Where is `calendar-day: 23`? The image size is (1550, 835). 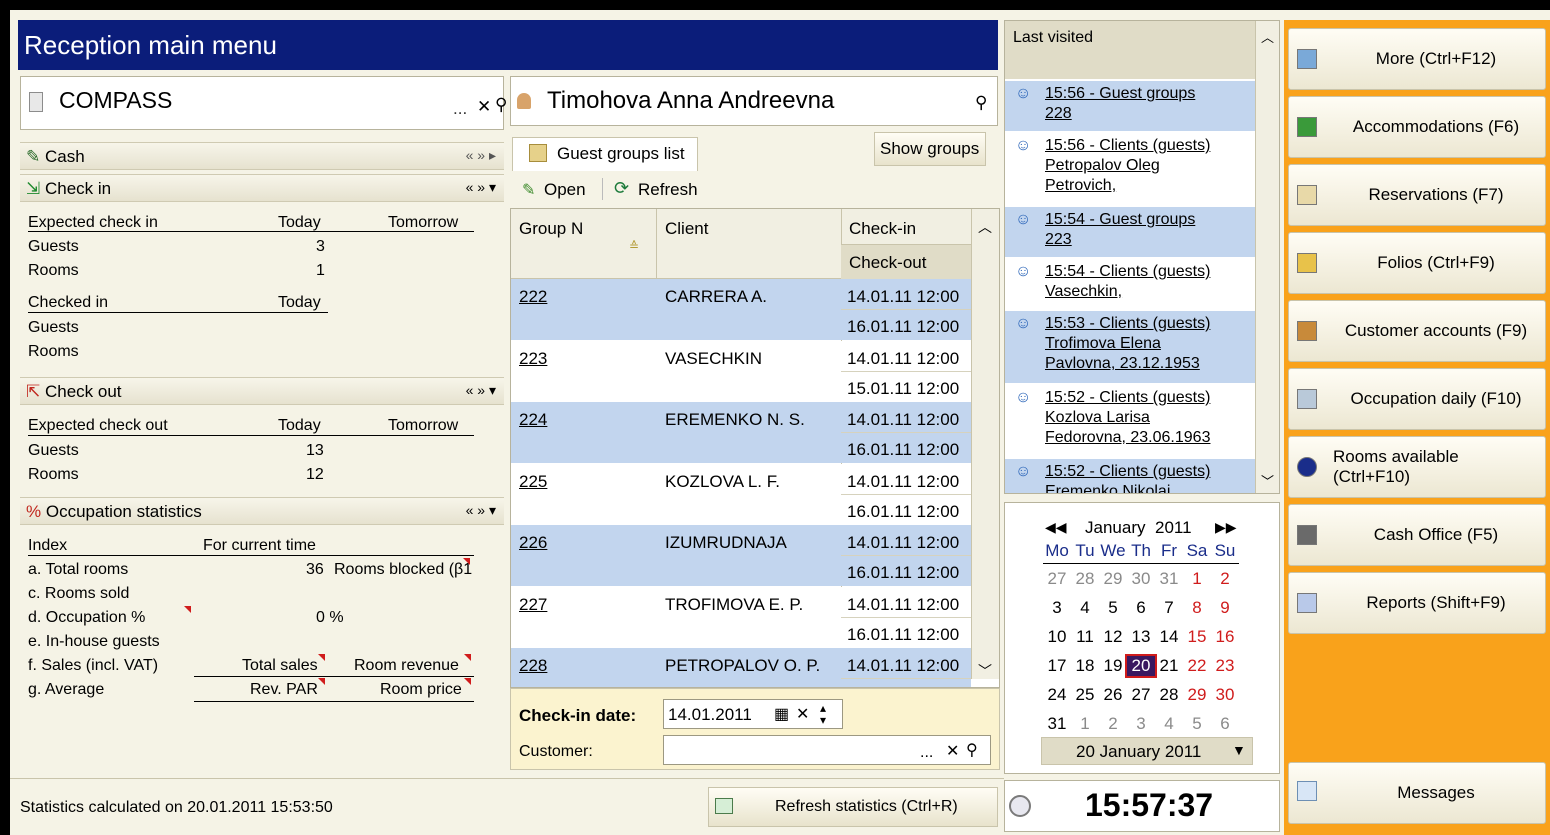
calendar-day: 23 is located at coordinates (1225, 666).